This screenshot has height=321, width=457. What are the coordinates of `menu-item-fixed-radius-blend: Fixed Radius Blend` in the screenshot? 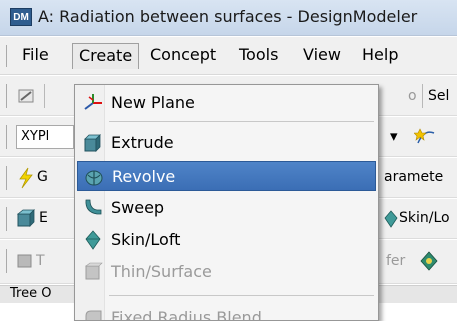 It's located at (226, 312).